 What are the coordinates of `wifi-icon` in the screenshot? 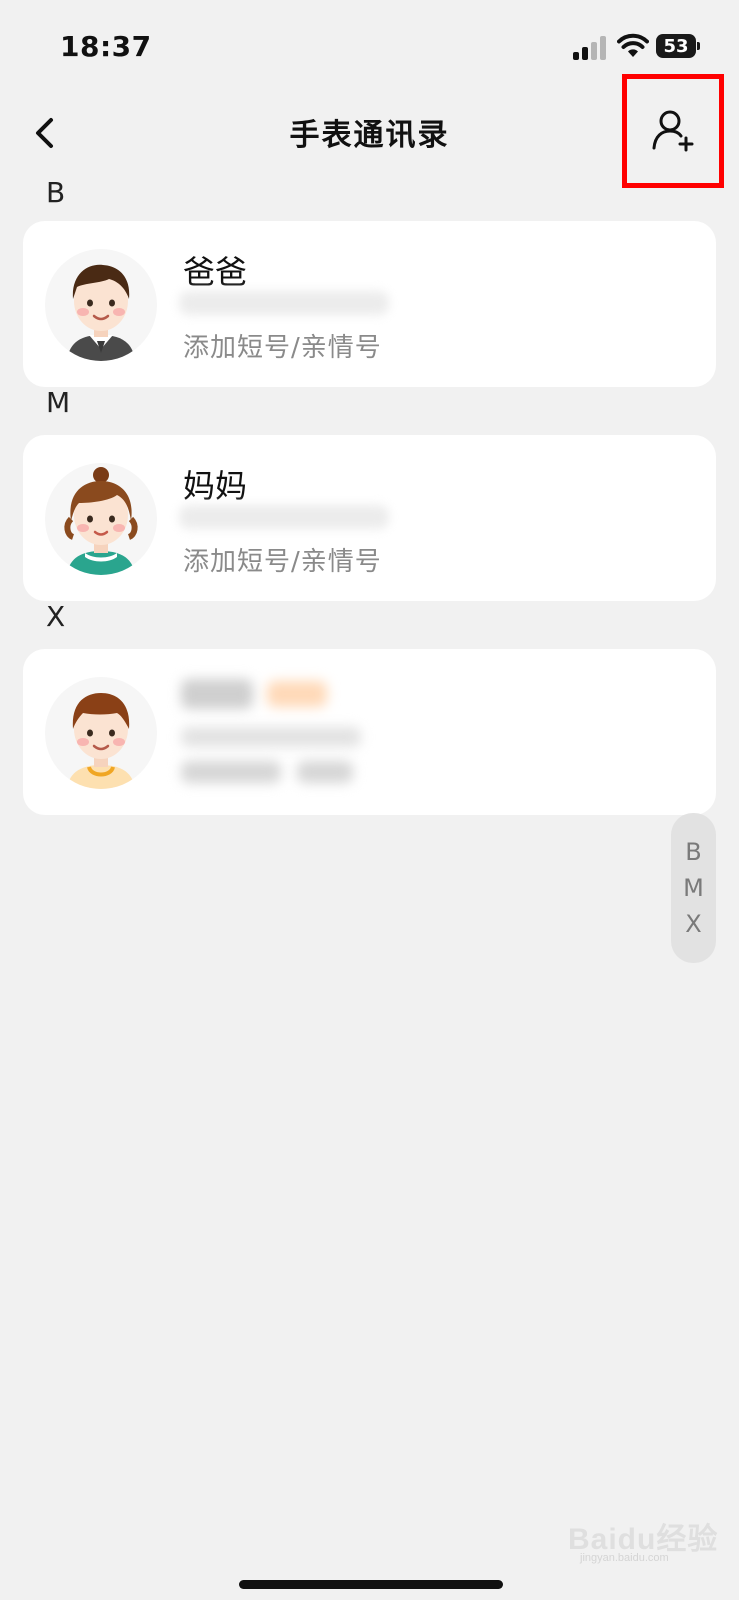 It's located at (633, 45).